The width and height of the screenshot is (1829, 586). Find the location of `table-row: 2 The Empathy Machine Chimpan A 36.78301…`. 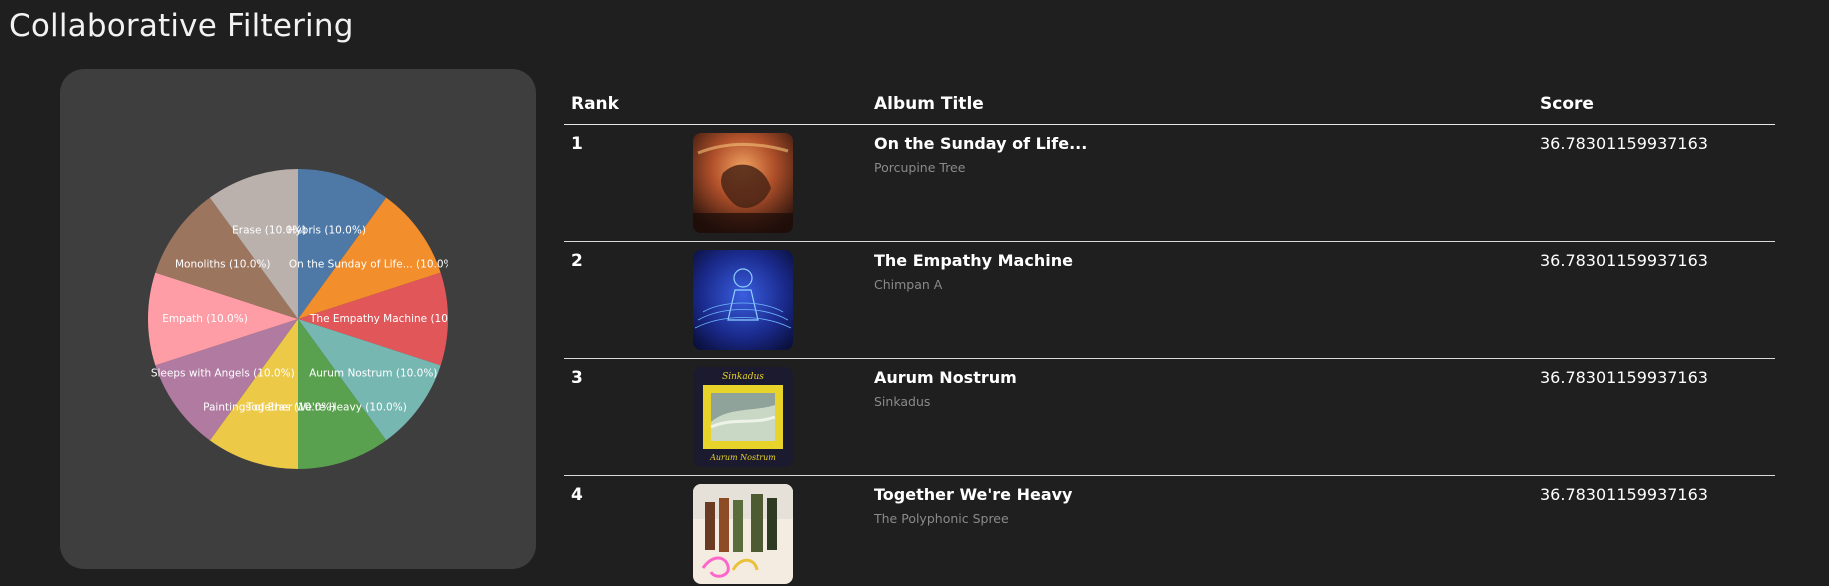

table-row: 2 The Empathy Machine Chimpan A 36.78301… is located at coordinates (1169, 300).